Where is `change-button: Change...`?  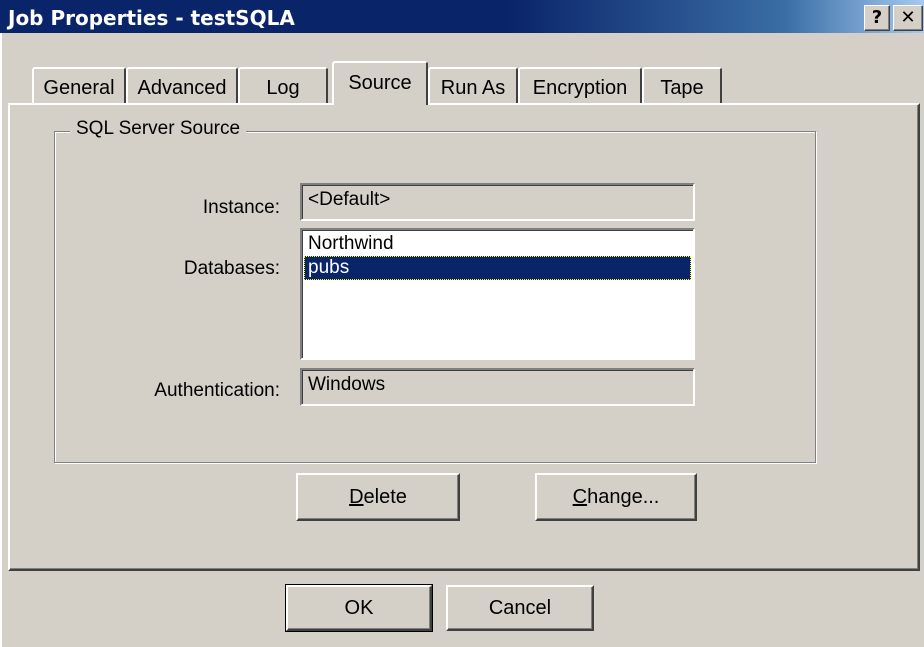 change-button: Change... is located at coordinates (616, 497).